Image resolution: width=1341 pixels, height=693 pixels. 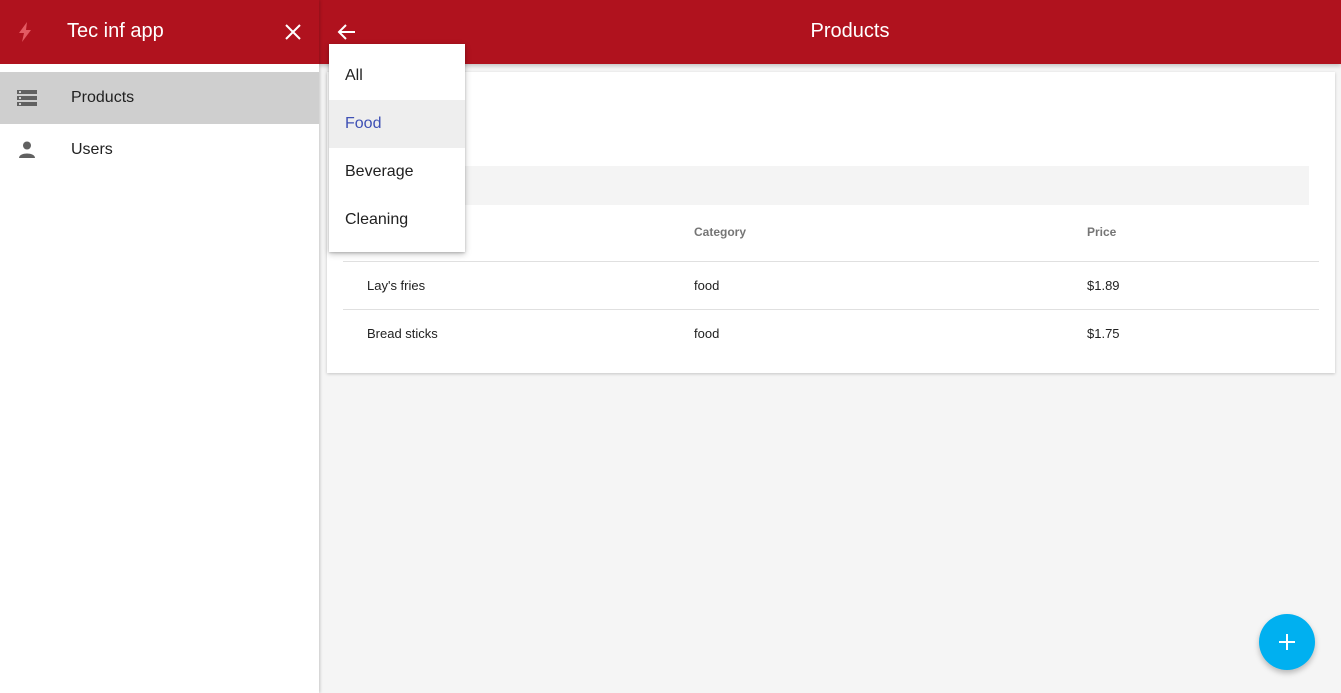 I want to click on app-bar: Products, so click(x=830, y=32).